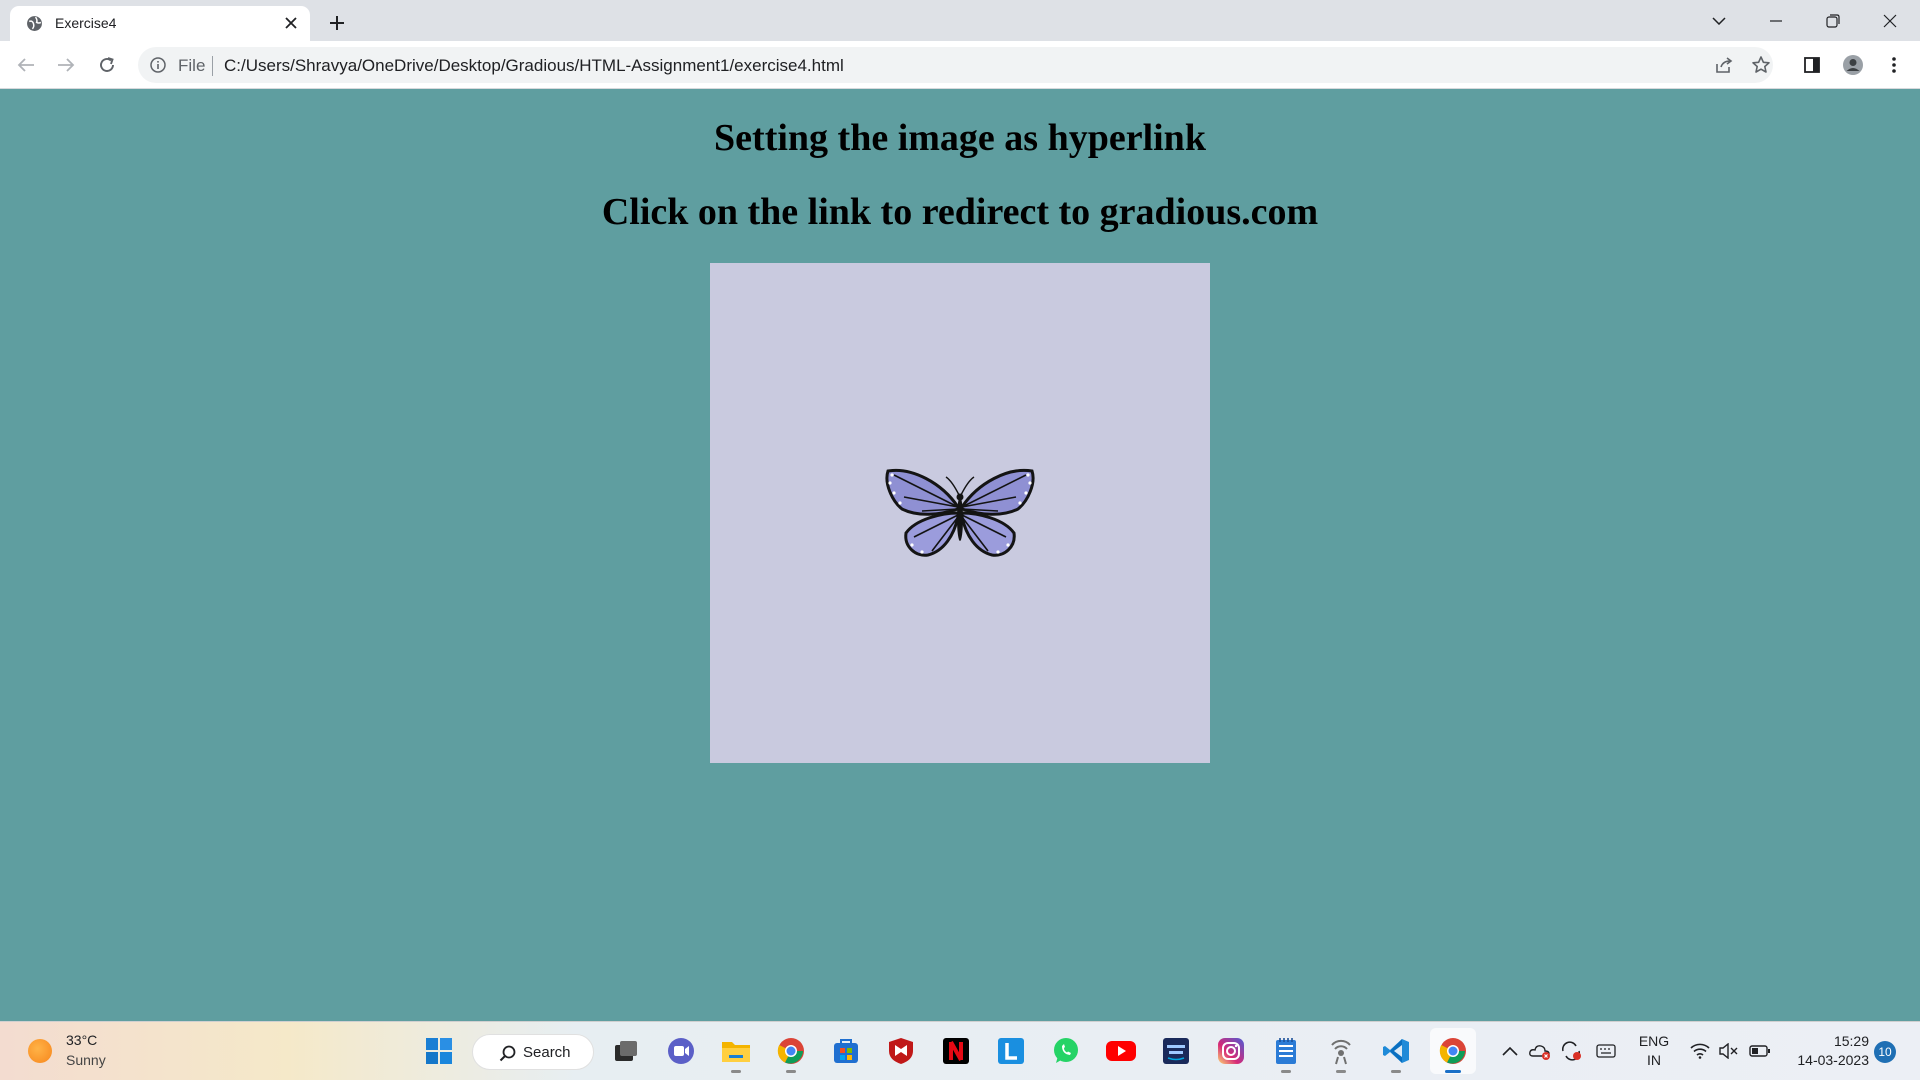  I want to click on prime-video-icon, so click(1176, 1051).